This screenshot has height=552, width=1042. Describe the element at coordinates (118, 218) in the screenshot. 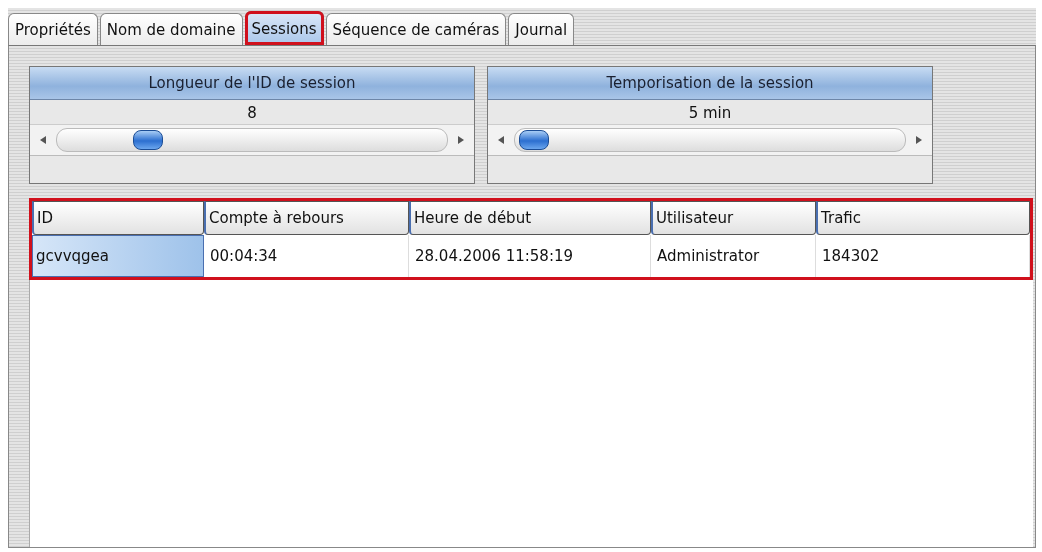

I see `column-header: ID` at that location.